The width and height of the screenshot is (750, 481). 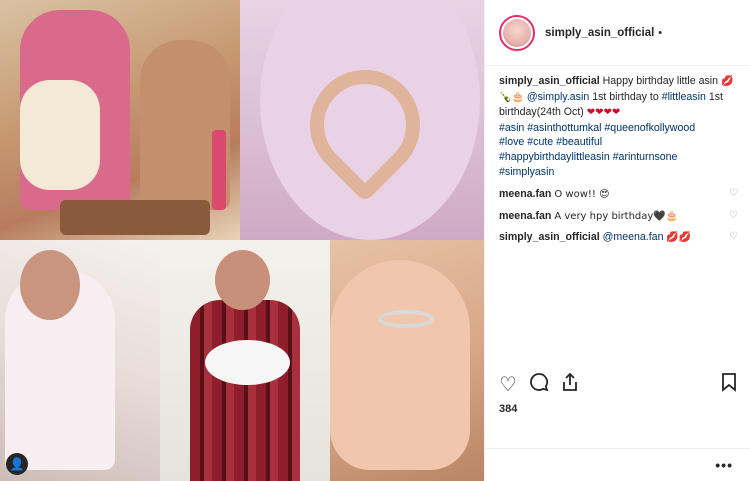 I want to click on photo-man-holding-baby, so click(x=245, y=360).